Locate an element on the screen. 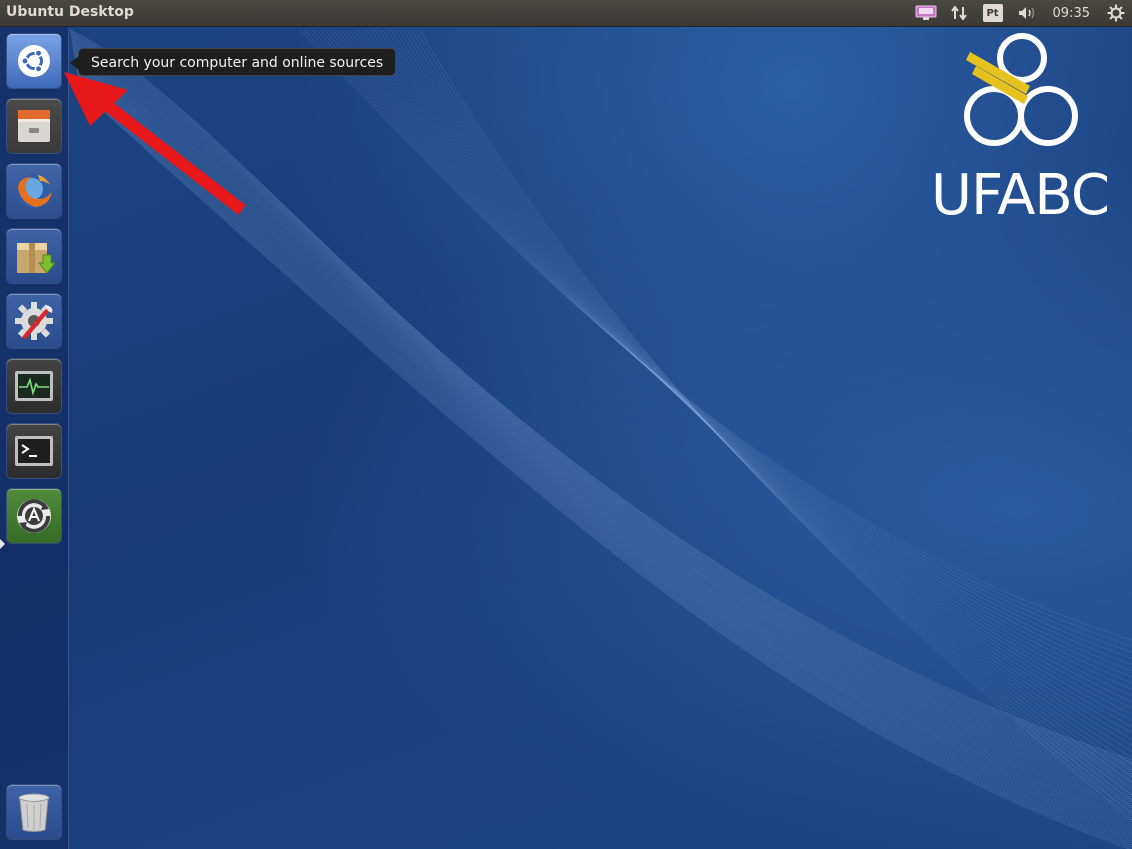  launcher is located at coordinates (34, 437).